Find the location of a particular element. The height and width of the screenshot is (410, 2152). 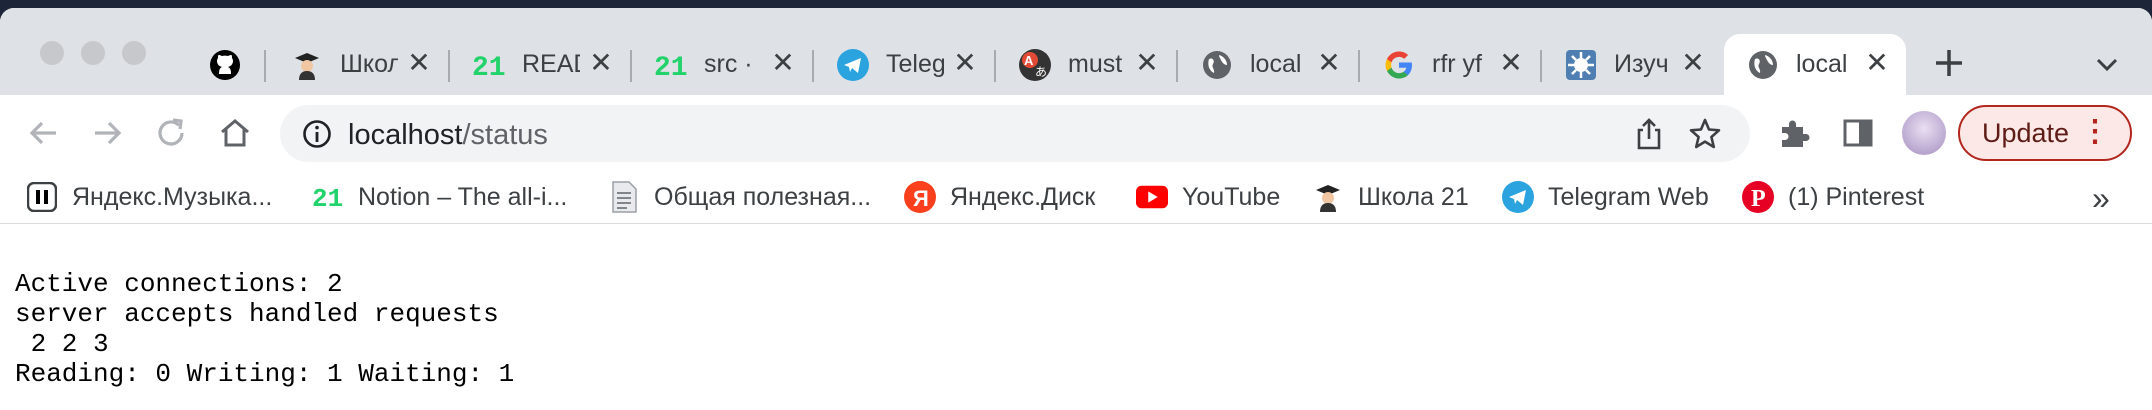

bookmark-label: Школа 21 is located at coordinates (1413, 196).